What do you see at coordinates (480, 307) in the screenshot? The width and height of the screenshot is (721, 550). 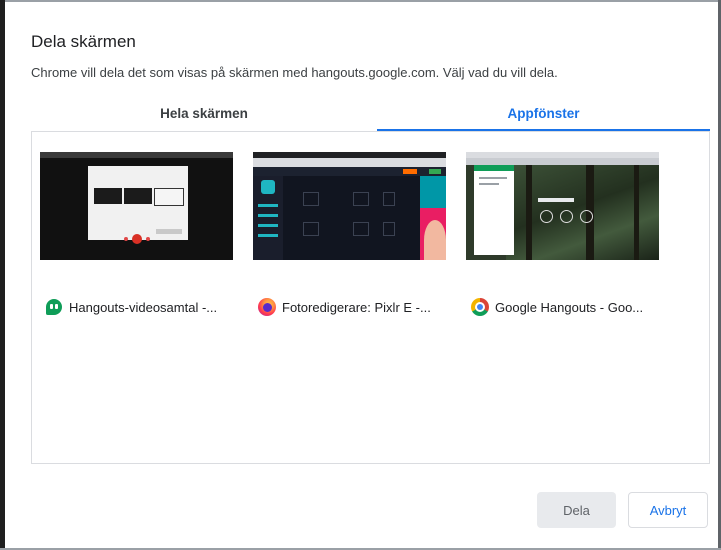 I see `chrome-icon` at bounding box center [480, 307].